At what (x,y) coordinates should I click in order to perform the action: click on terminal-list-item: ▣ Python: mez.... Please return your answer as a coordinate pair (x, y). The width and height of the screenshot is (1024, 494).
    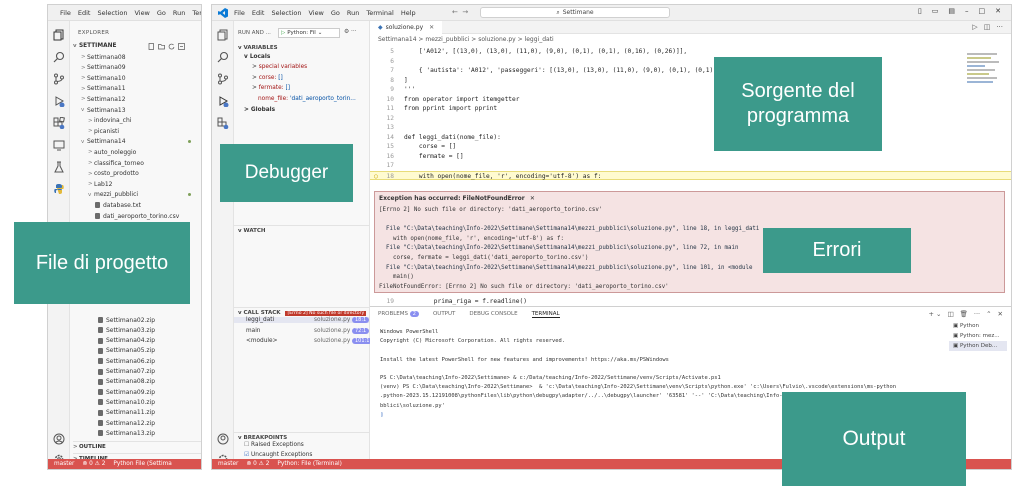
    Looking at the image, I should click on (978, 336).